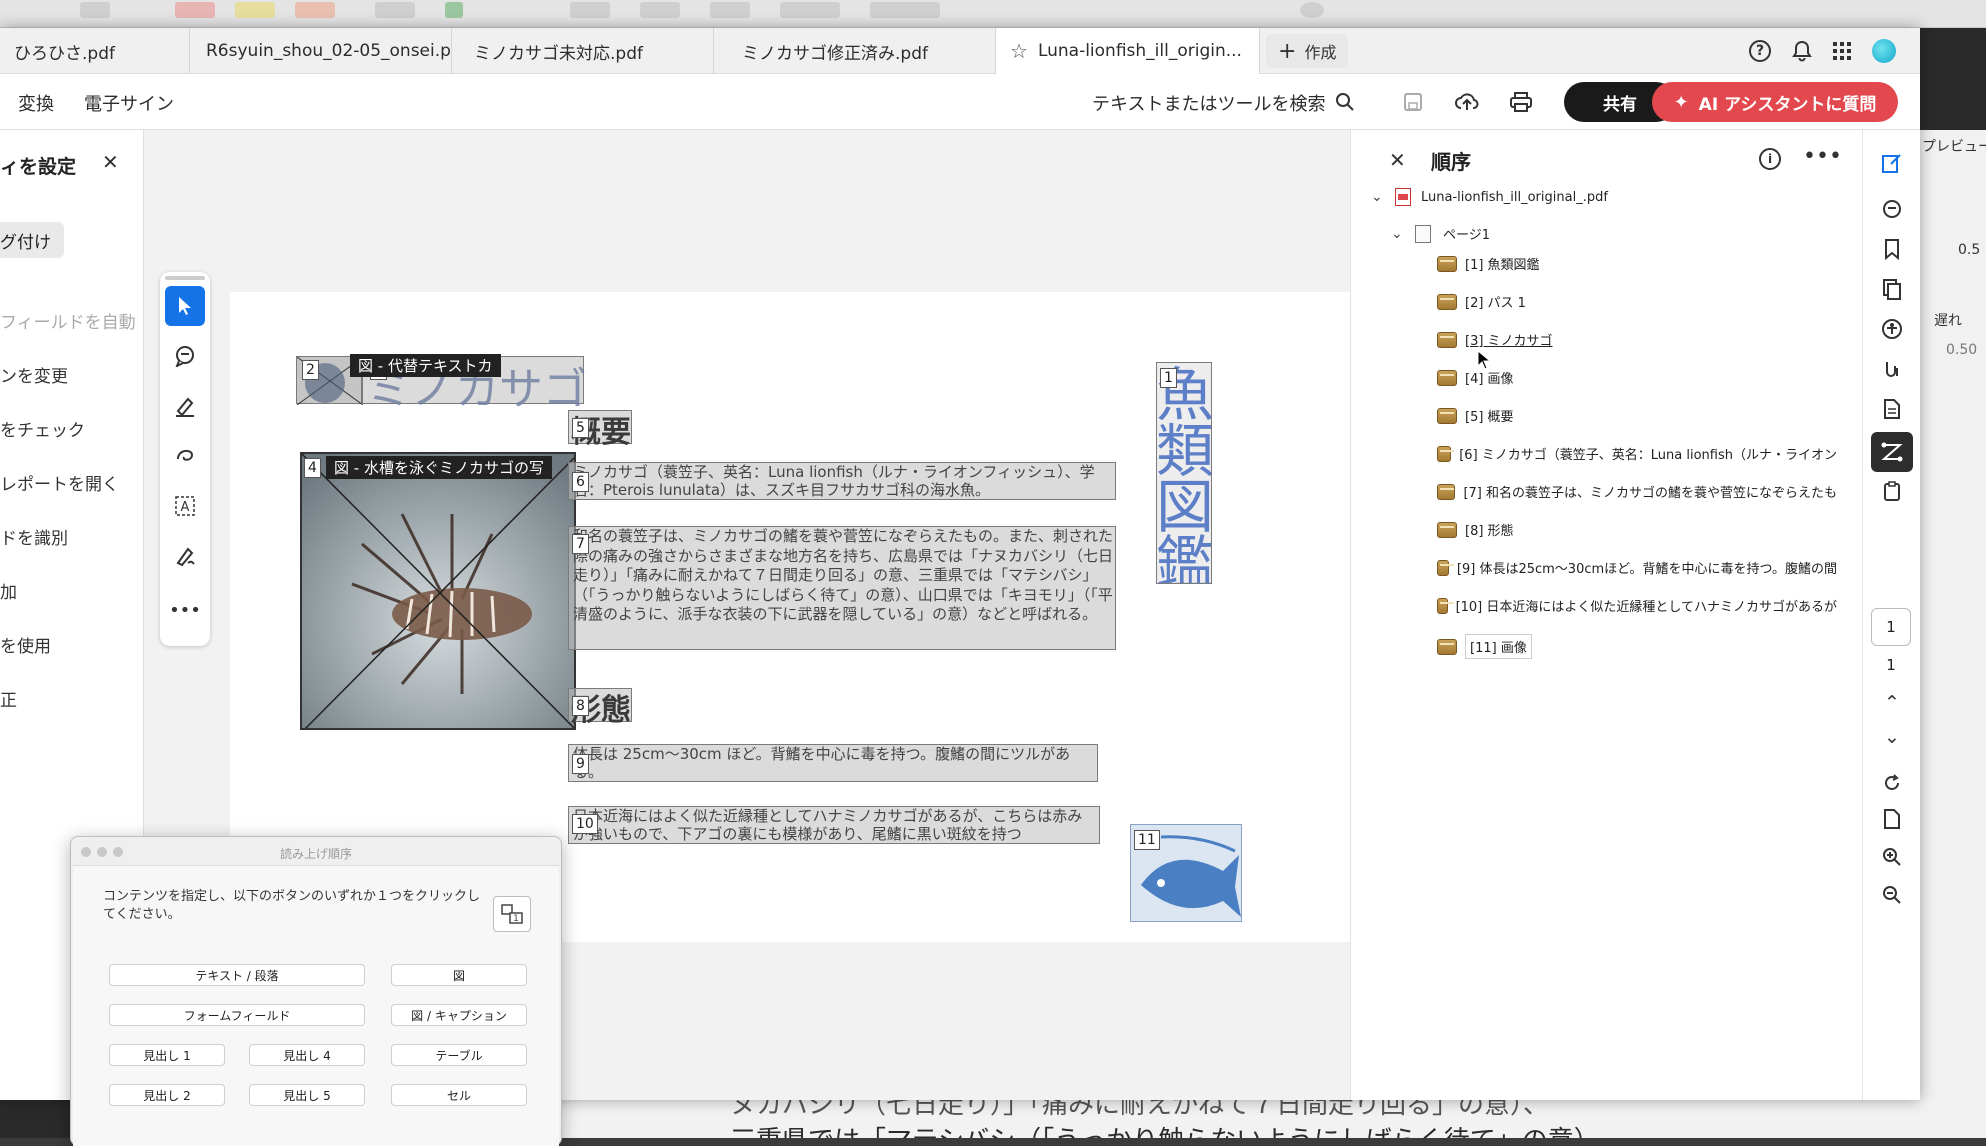 The image size is (1986, 1146). What do you see at coordinates (34, 374) in the screenshot?
I see `change-order-item: ンを変更` at bounding box center [34, 374].